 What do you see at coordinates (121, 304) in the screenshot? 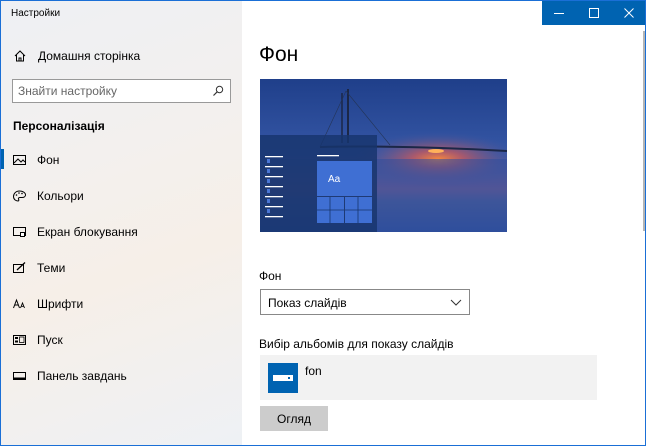
I see `sidebar-item-fonts: Шрифти` at bounding box center [121, 304].